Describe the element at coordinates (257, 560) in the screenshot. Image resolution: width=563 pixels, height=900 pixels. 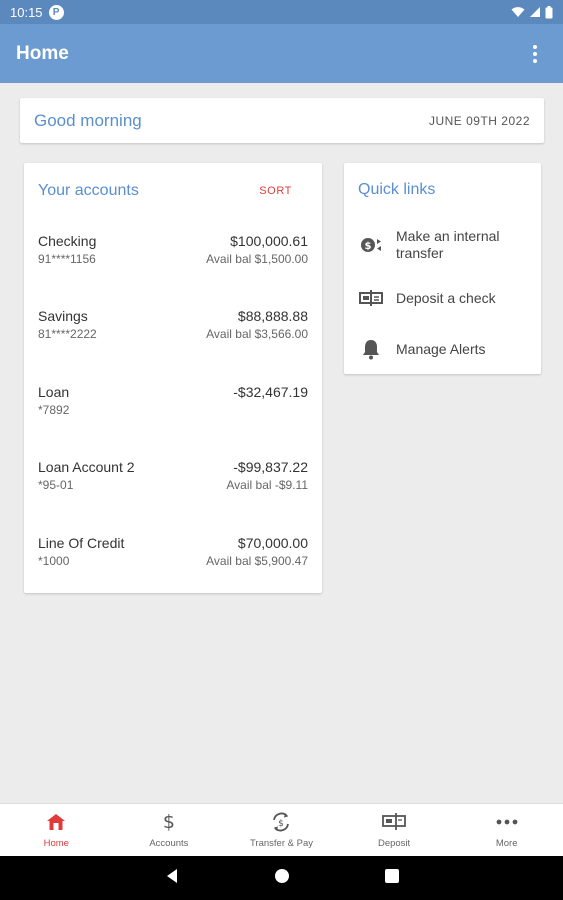
I see `account-available-balance: Avail bal $5,900.47` at that location.